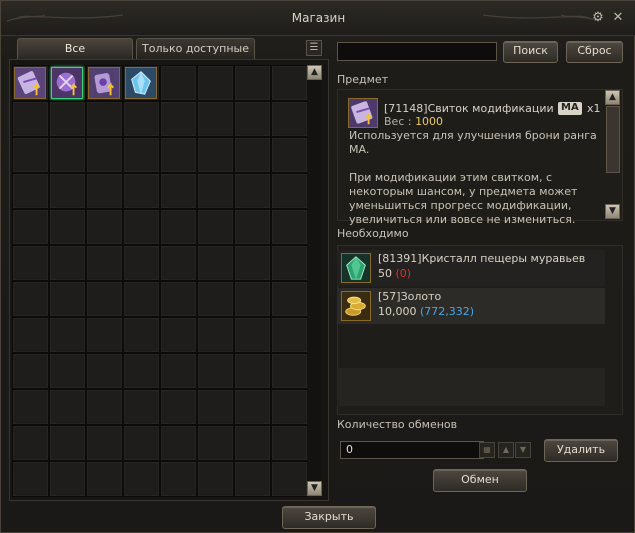 The image size is (635, 533). What do you see at coordinates (417, 51) in the screenshot?
I see `search-input` at bounding box center [417, 51].